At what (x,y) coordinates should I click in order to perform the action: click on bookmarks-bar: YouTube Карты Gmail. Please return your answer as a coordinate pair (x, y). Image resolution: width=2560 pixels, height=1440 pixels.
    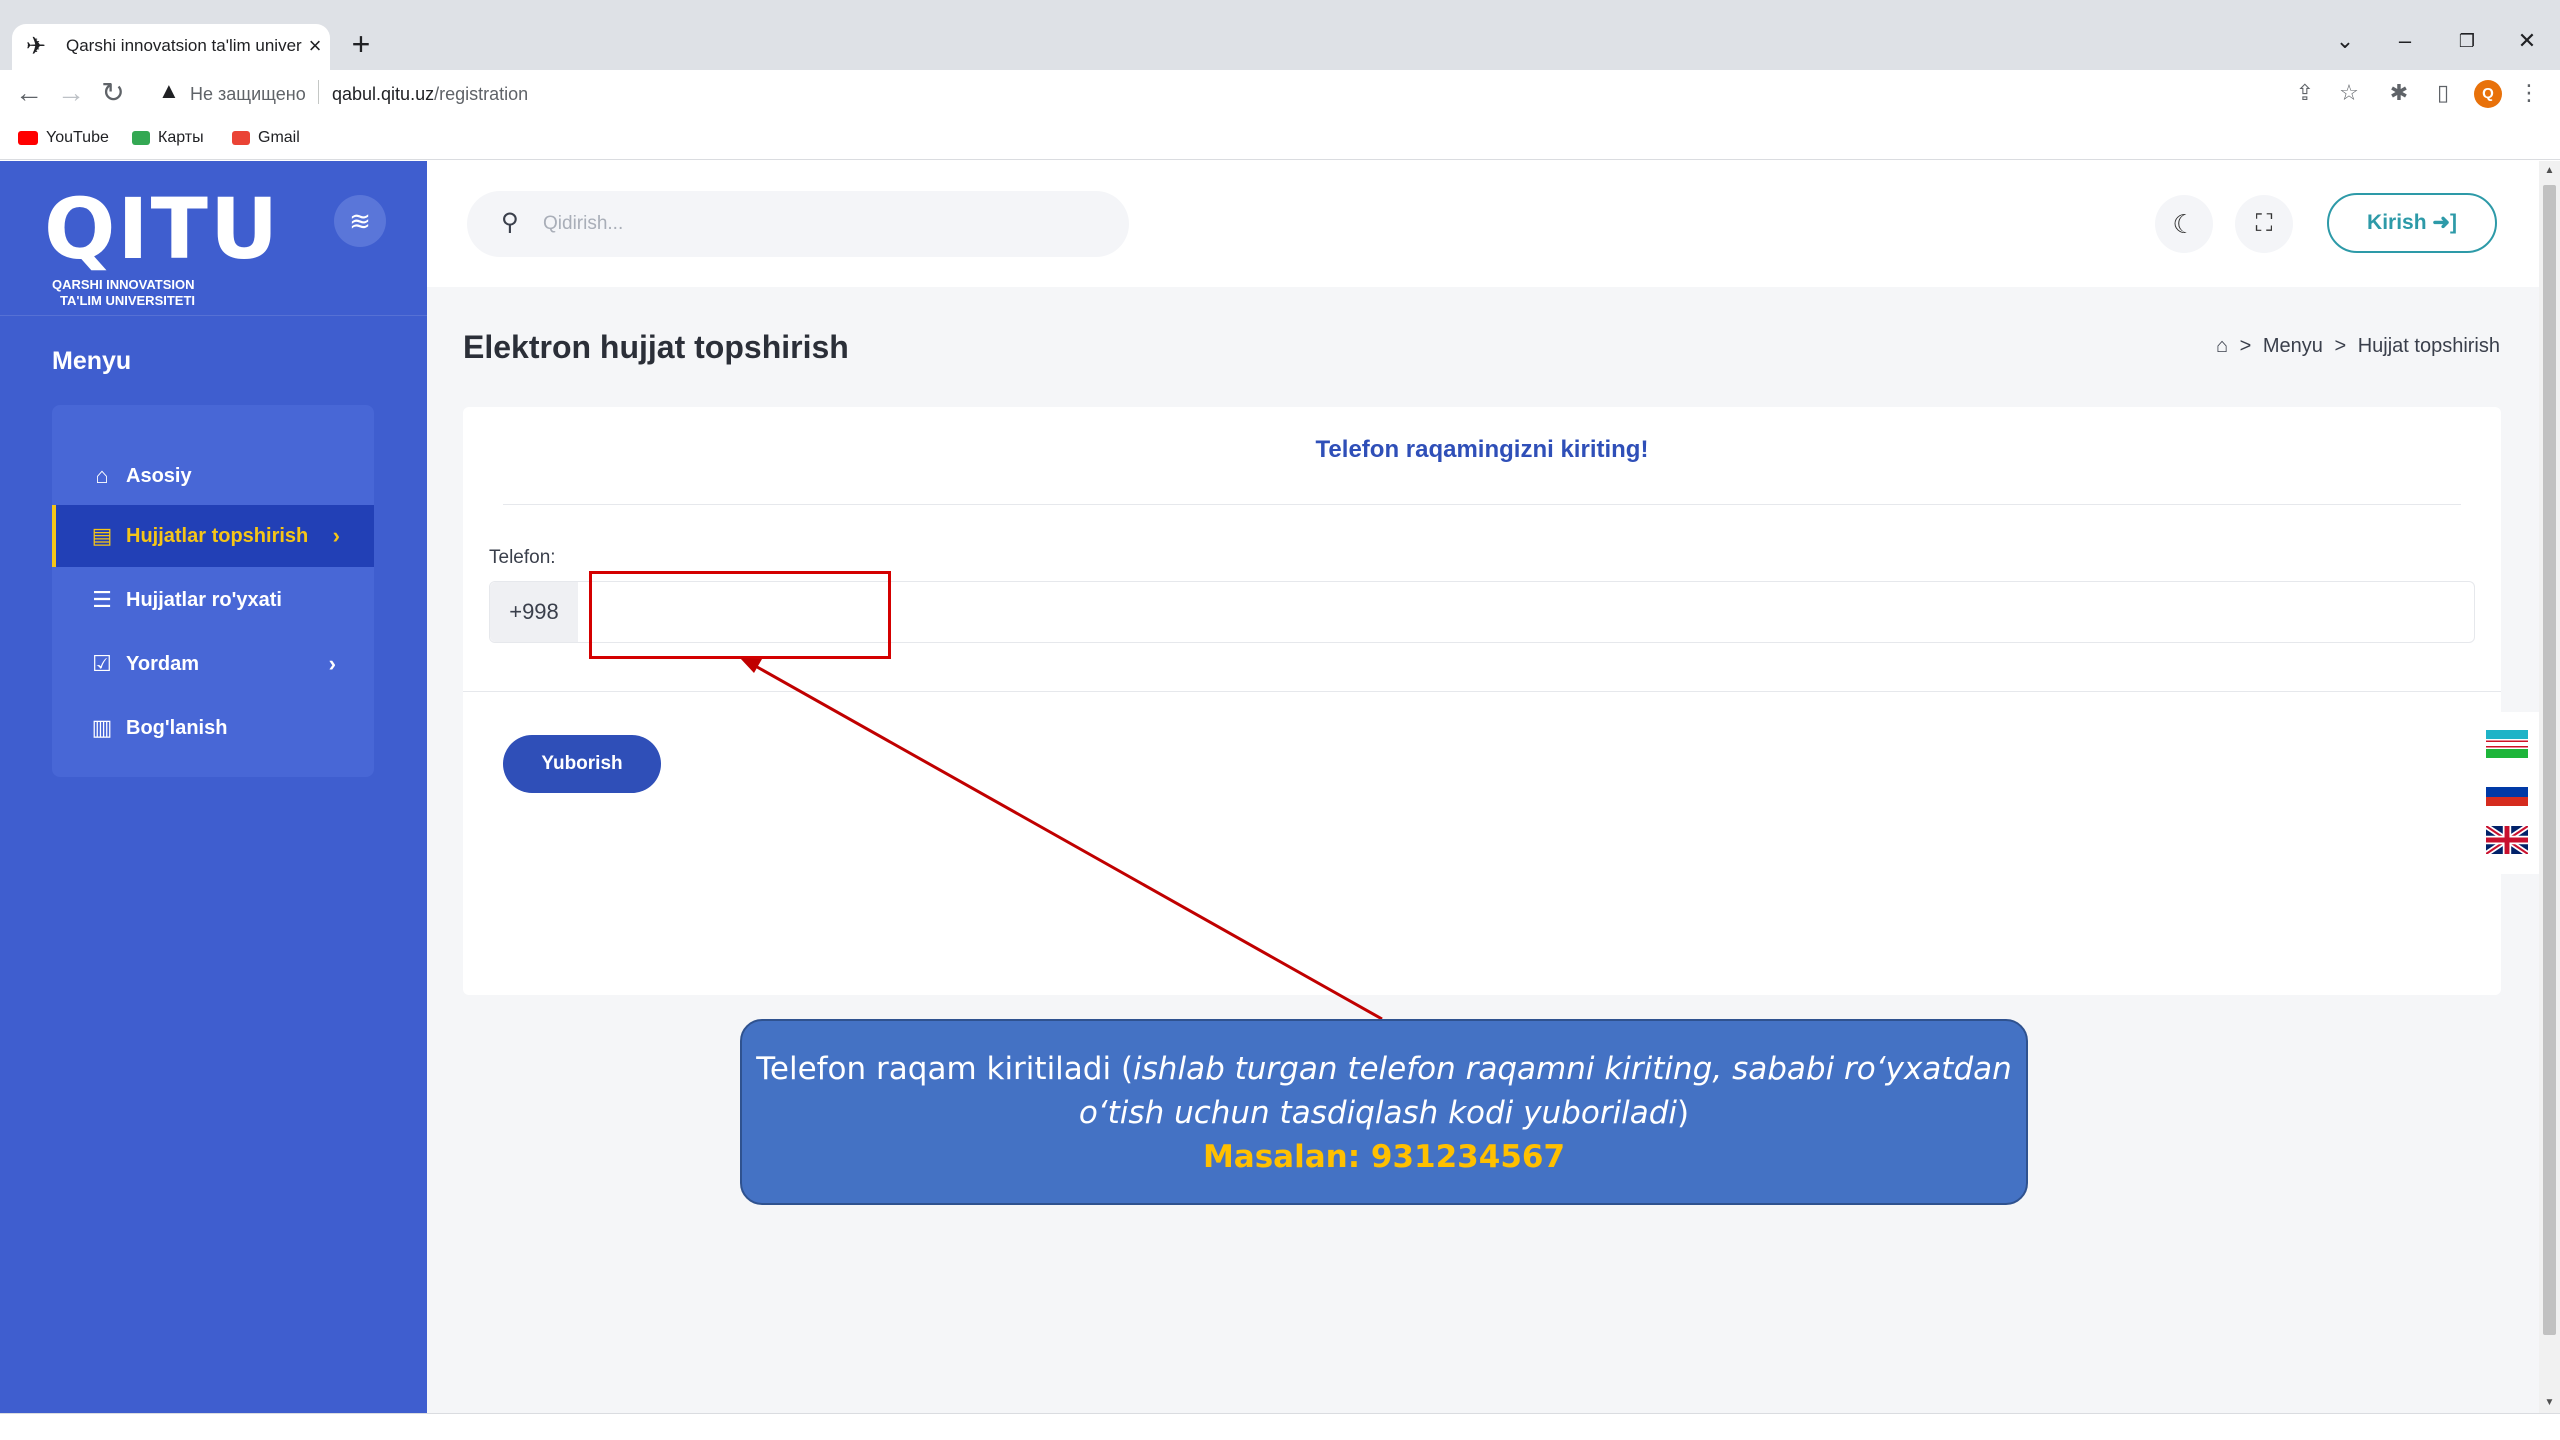
    Looking at the image, I should click on (1280, 138).